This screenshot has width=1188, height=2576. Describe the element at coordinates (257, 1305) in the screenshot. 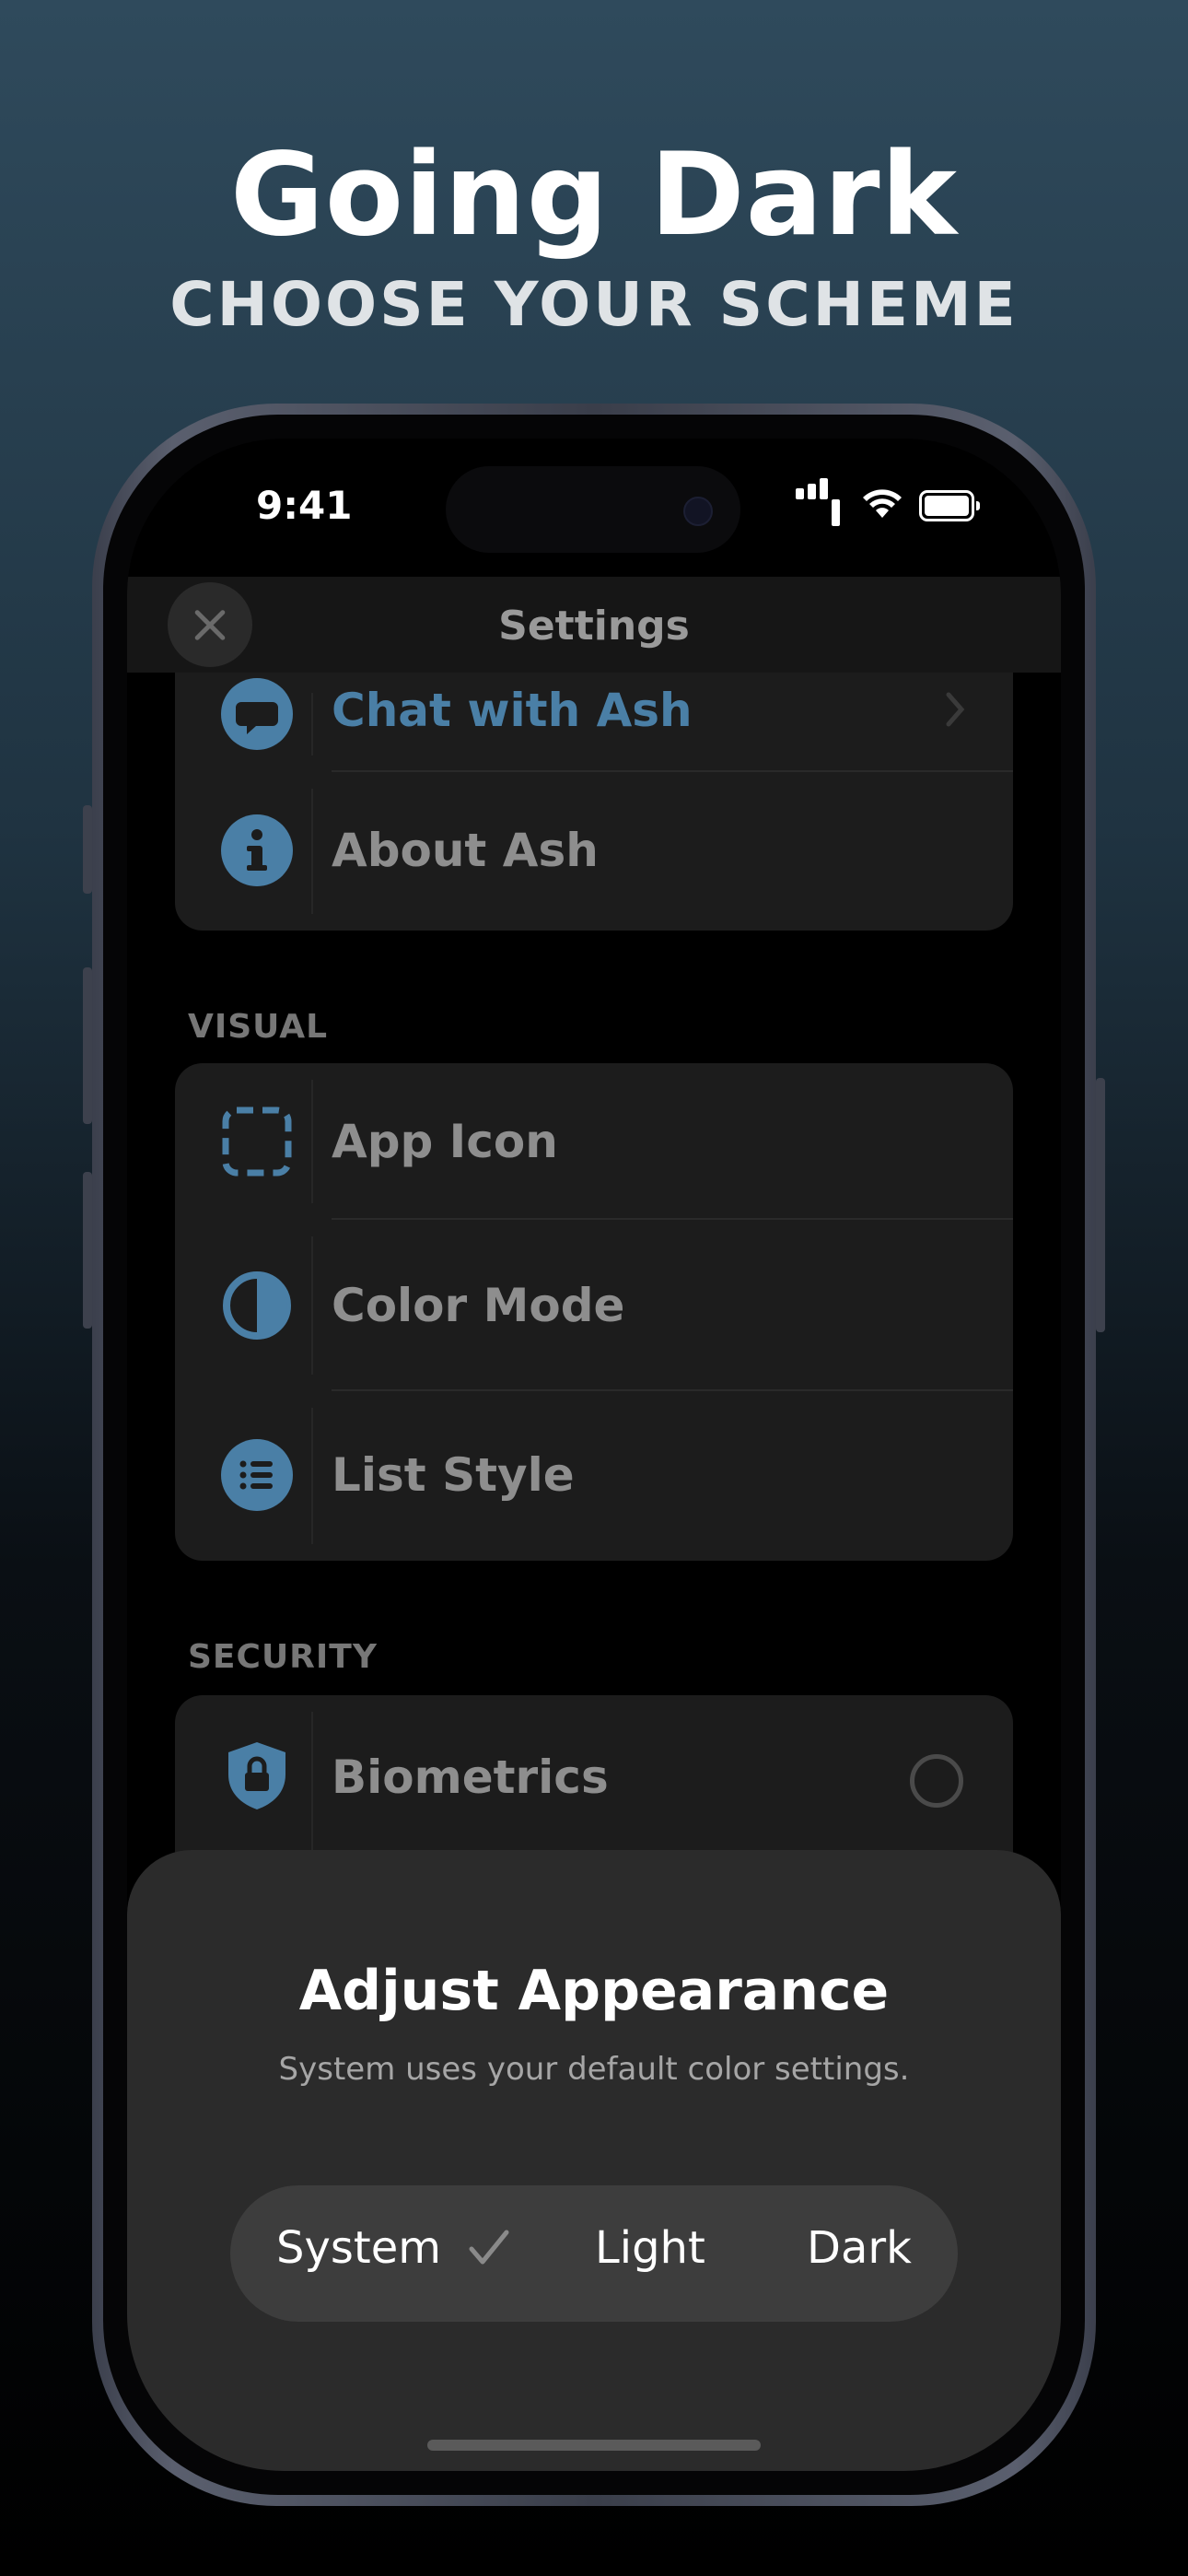

I see `half-circle-icon` at that location.